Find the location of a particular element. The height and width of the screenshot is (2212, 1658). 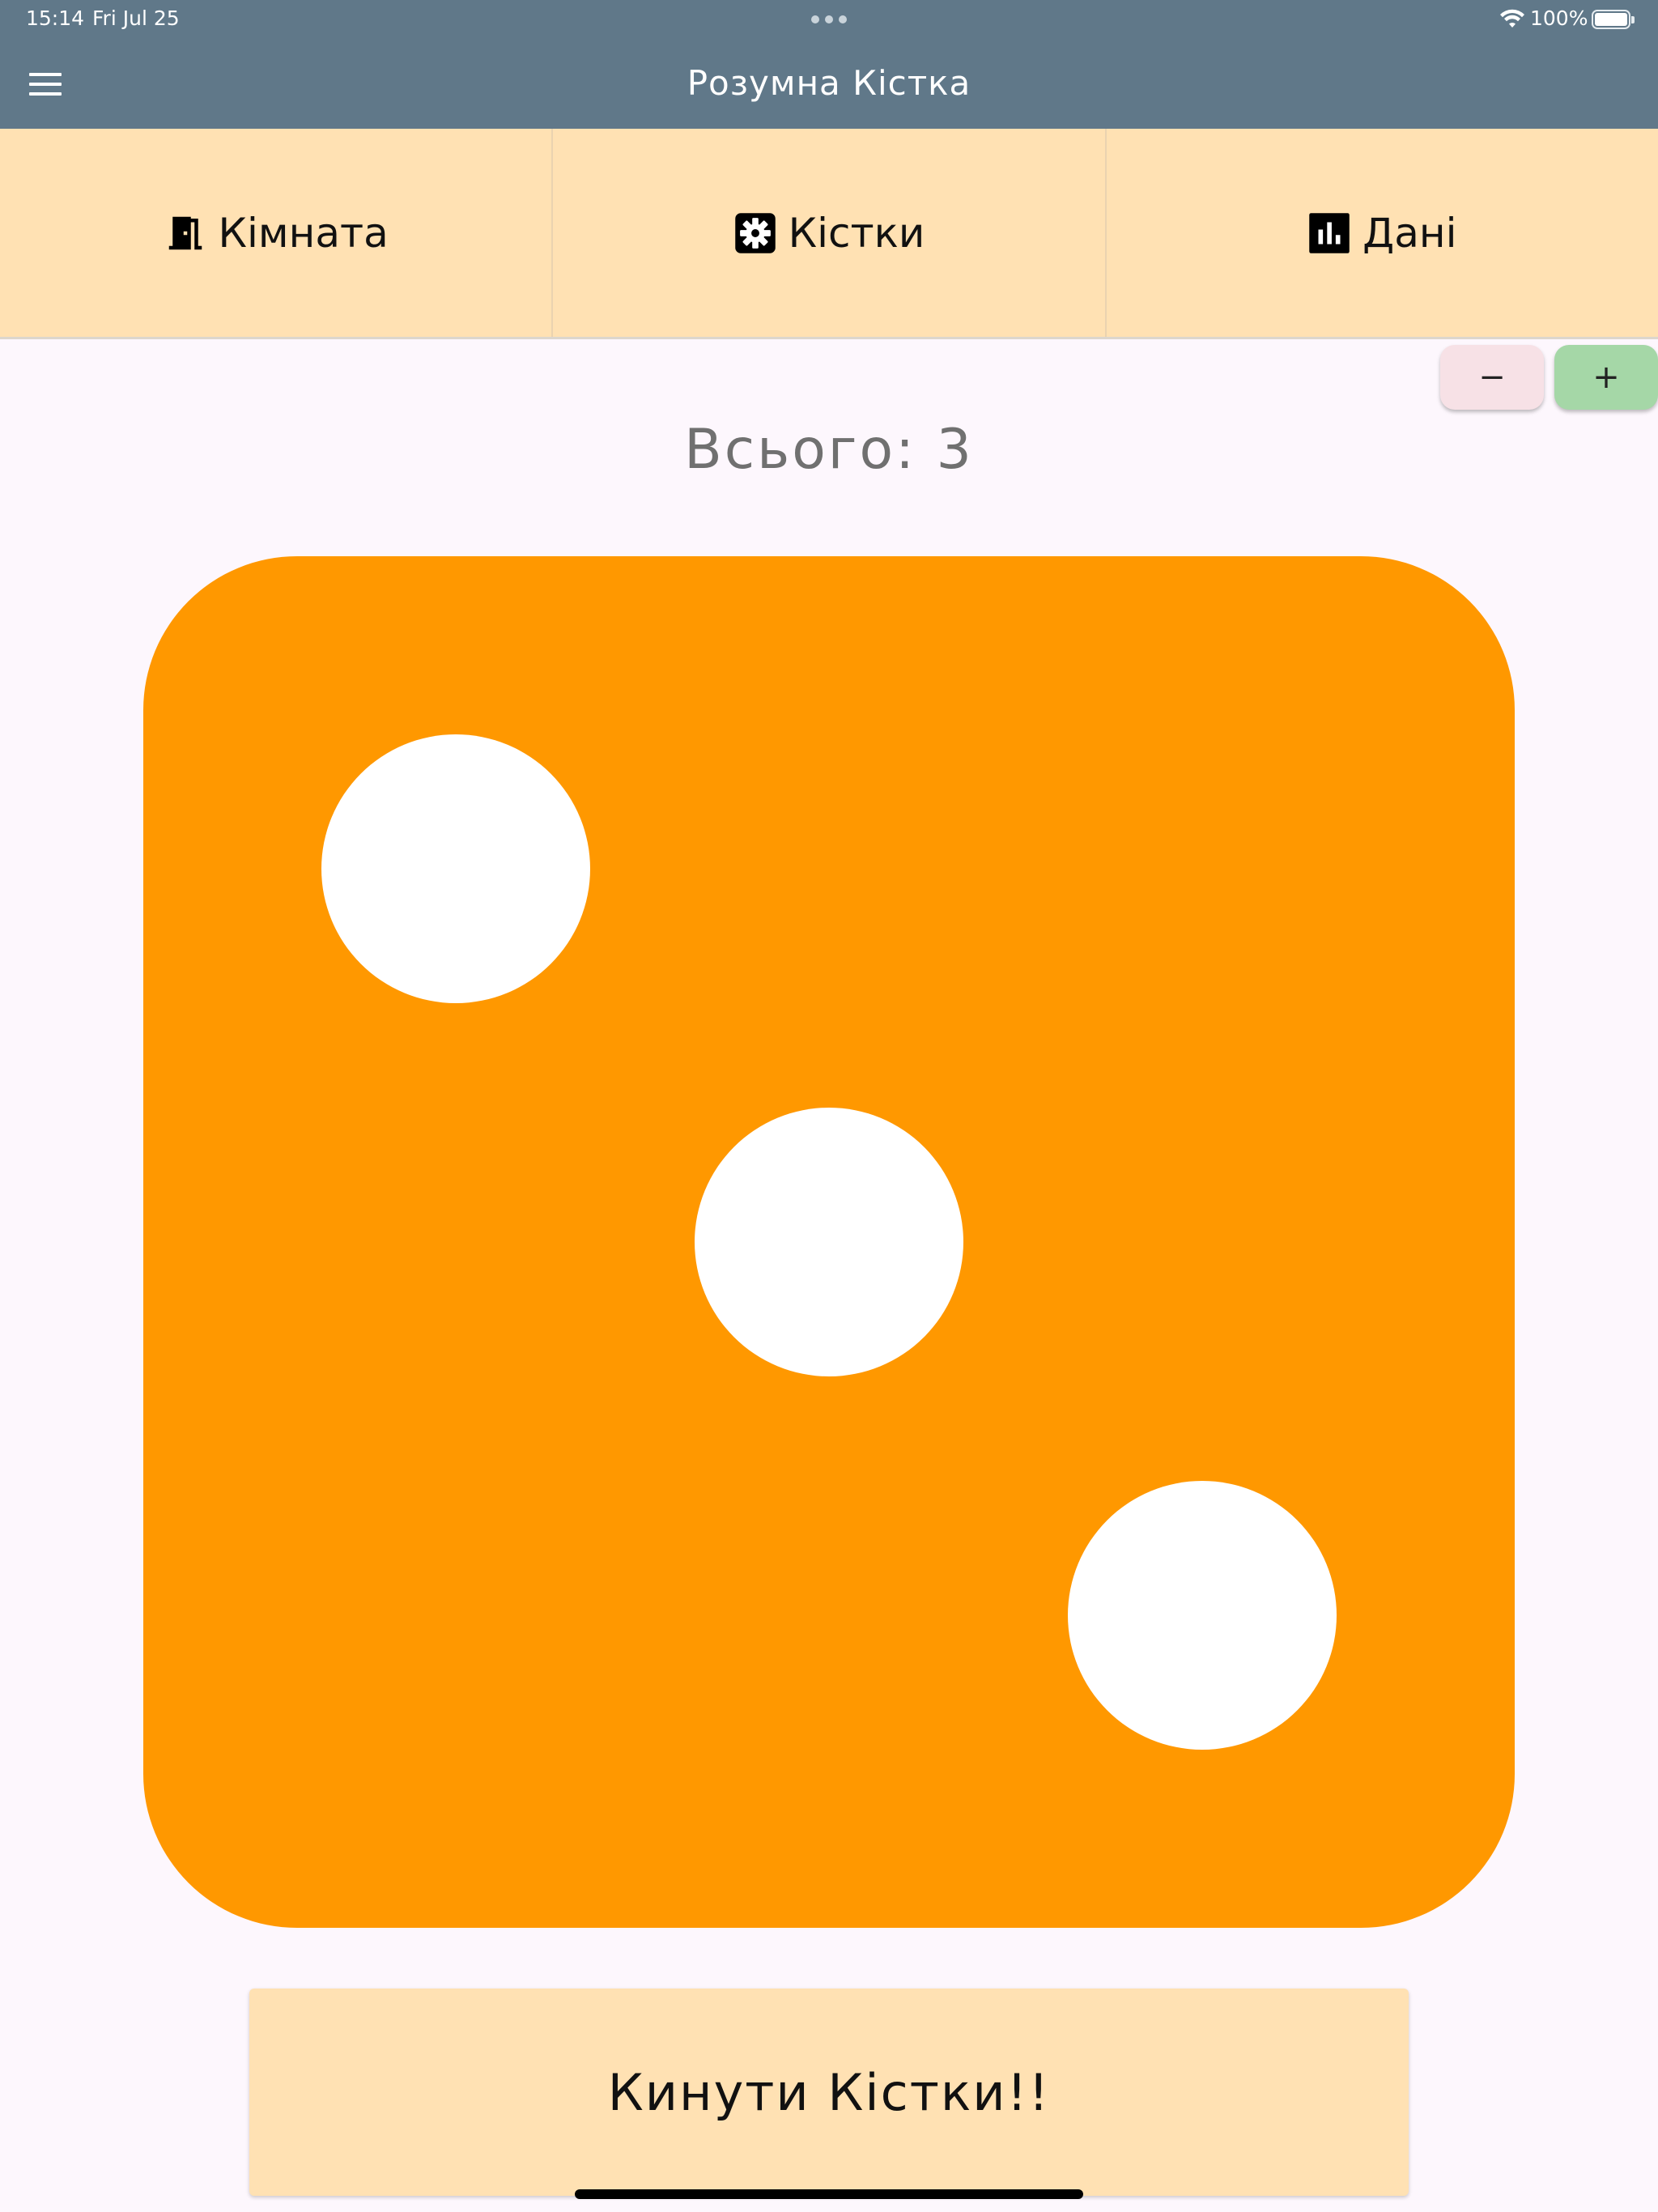

app-title: Розумна Кістка is located at coordinates (829, 83).